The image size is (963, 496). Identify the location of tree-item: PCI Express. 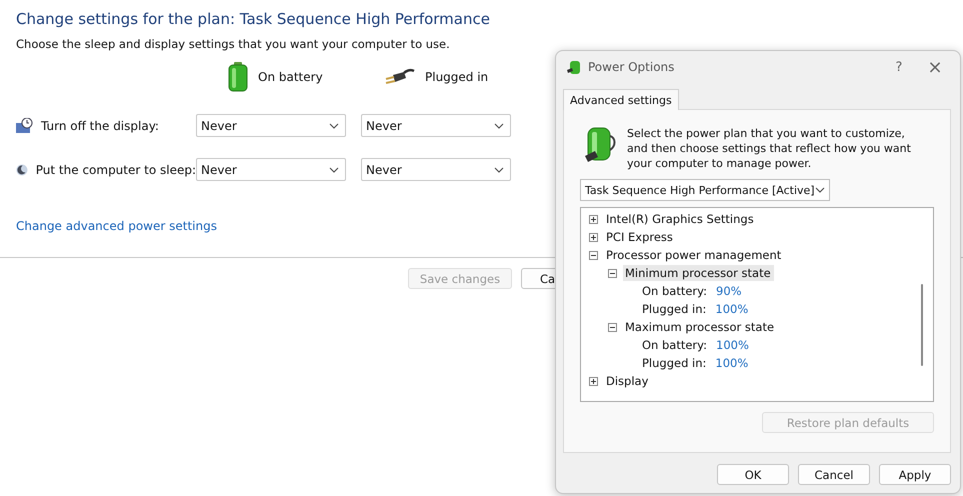
(640, 237).